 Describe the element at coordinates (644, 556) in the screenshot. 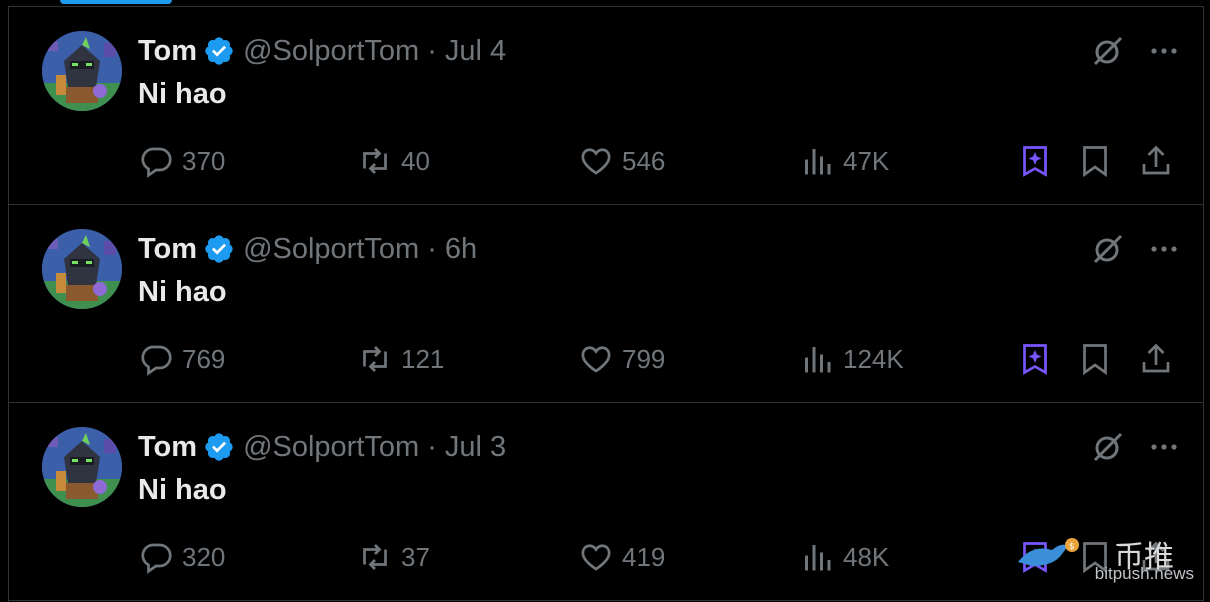

I see `like-count: 419` at that location.